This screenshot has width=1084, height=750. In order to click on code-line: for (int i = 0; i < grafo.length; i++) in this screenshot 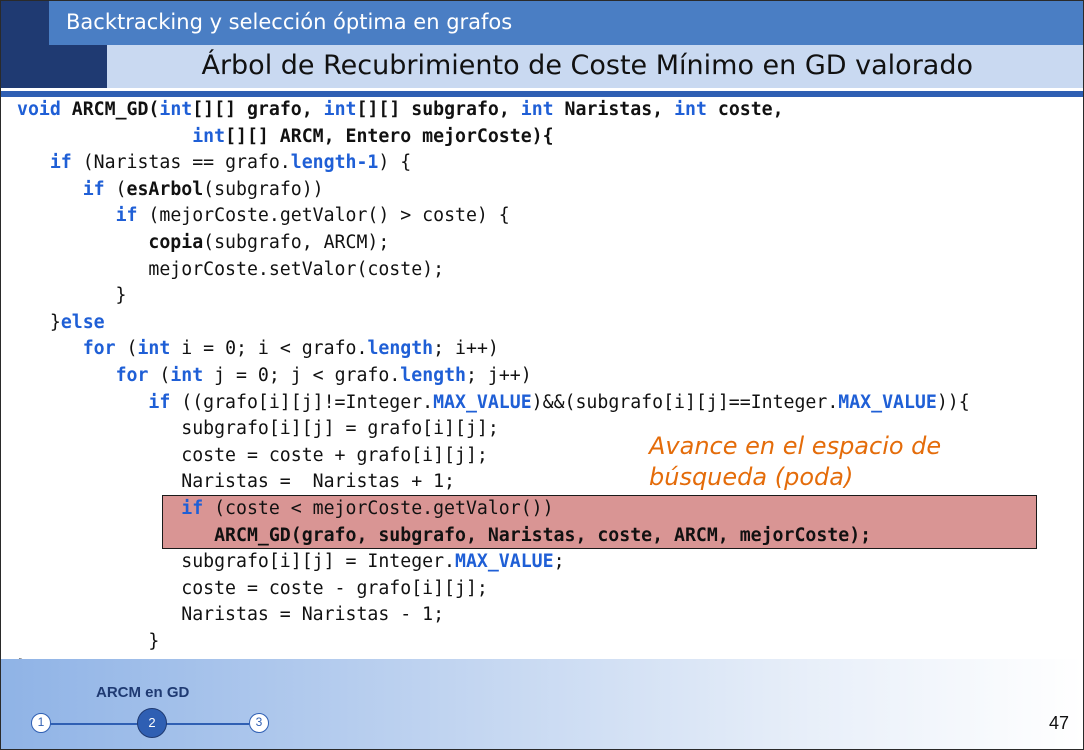, I will do `click(493, 349)`.